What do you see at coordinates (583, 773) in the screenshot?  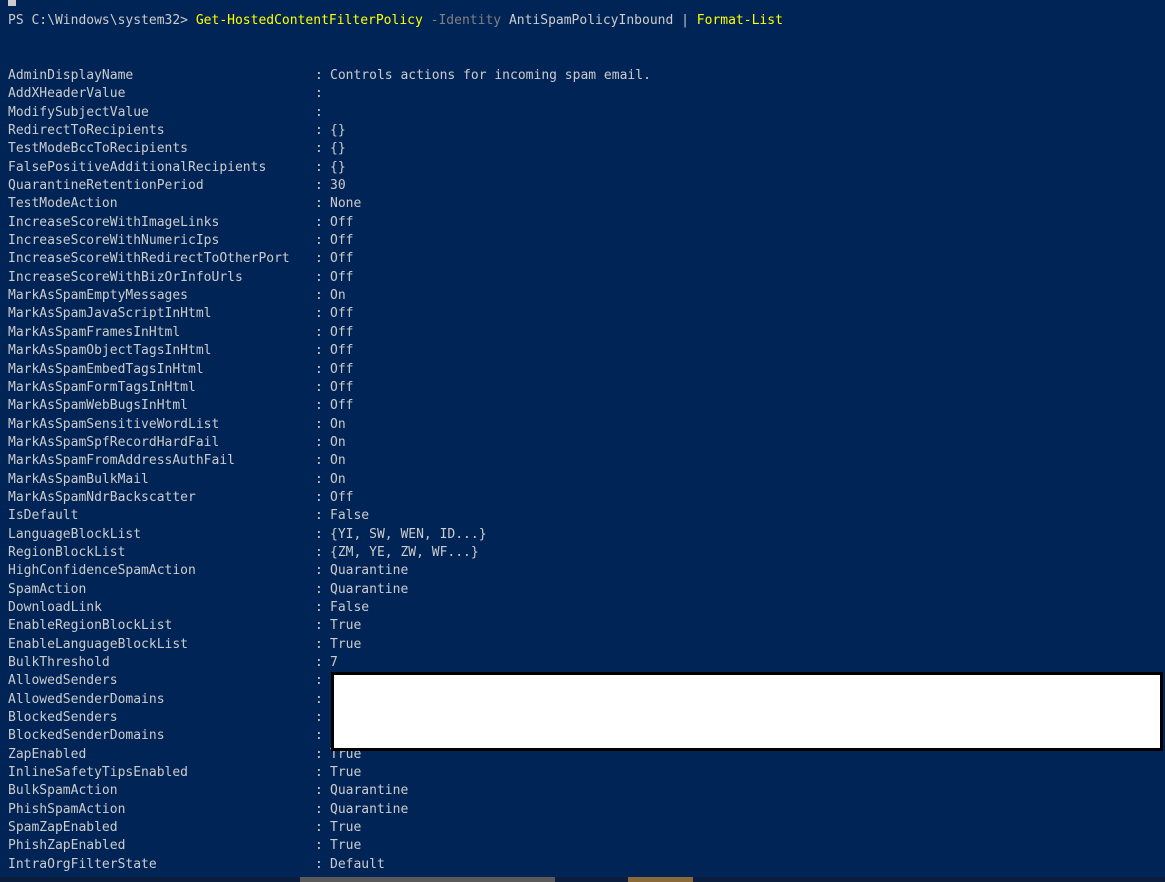 I see `property-row: InlineSafetyTipsEnabled: True` at bounding box center [583, 773].